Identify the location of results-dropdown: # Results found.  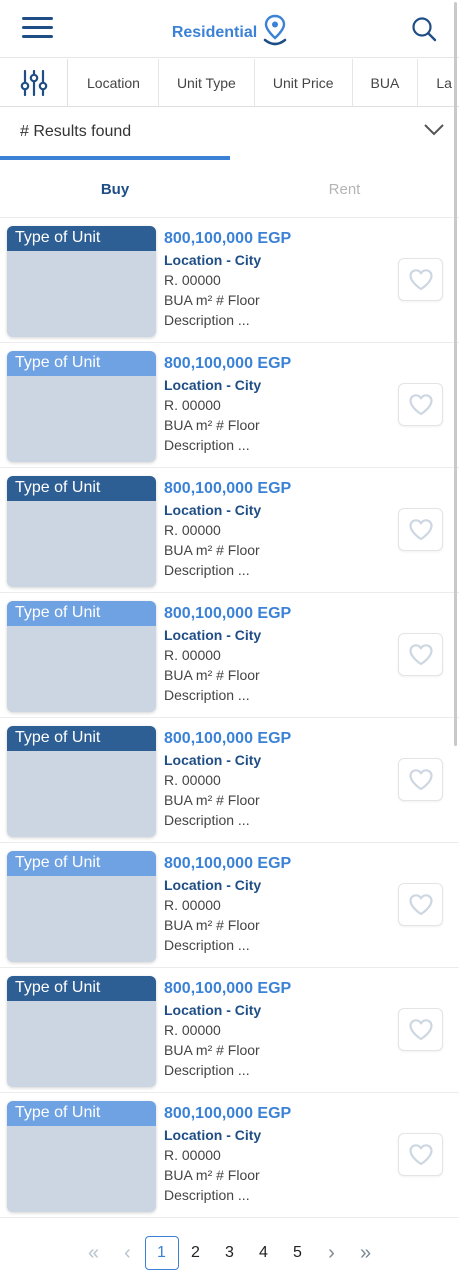
(229, 132).